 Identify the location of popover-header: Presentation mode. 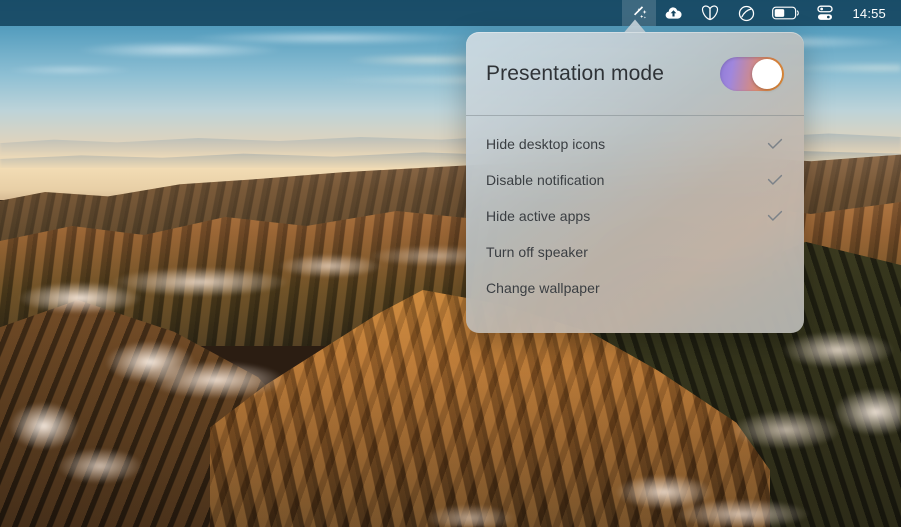
(635, 74).